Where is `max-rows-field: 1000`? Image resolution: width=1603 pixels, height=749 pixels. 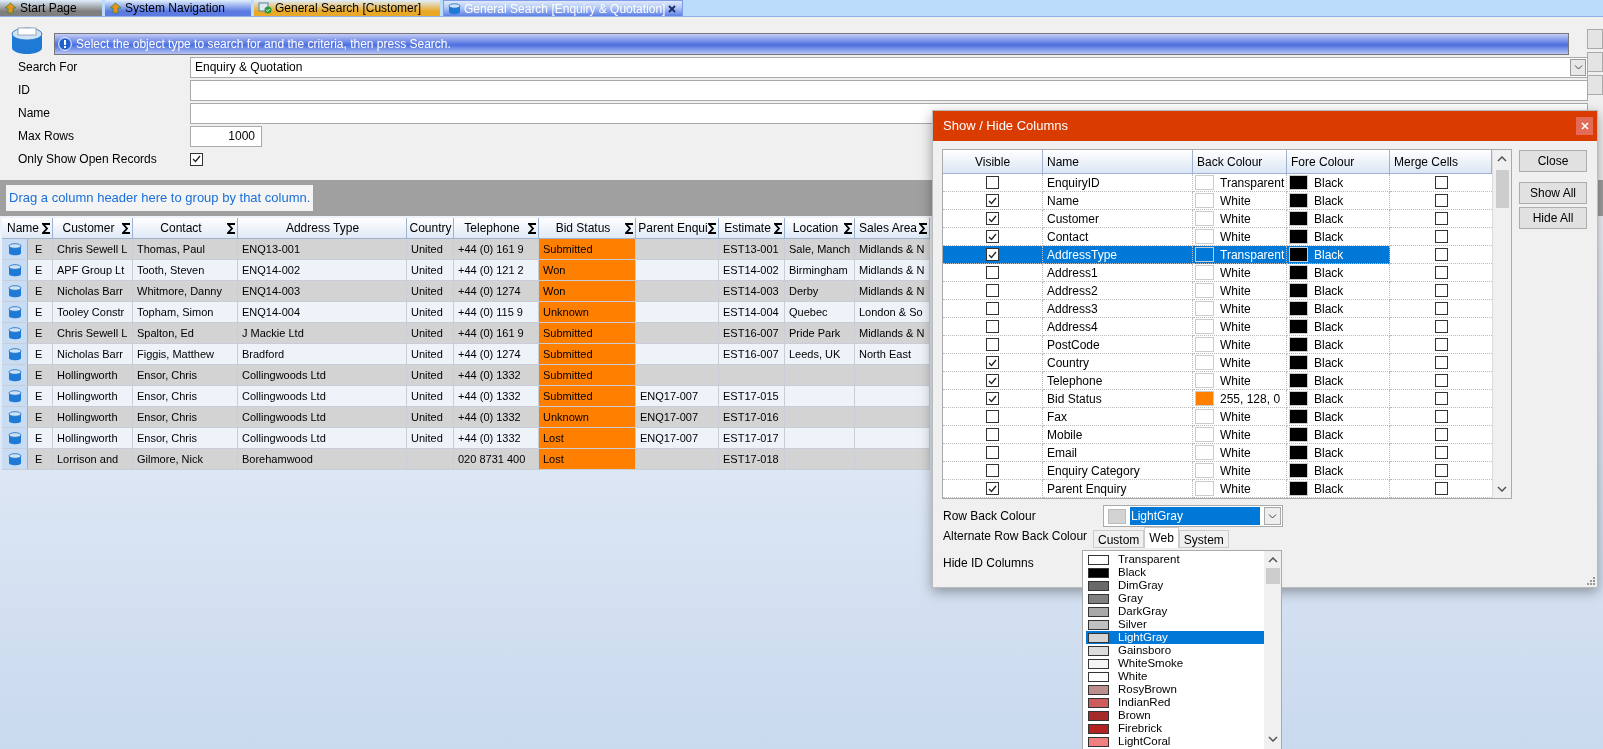
max-rows-field: 1000 is located at coordinates (226, 136).